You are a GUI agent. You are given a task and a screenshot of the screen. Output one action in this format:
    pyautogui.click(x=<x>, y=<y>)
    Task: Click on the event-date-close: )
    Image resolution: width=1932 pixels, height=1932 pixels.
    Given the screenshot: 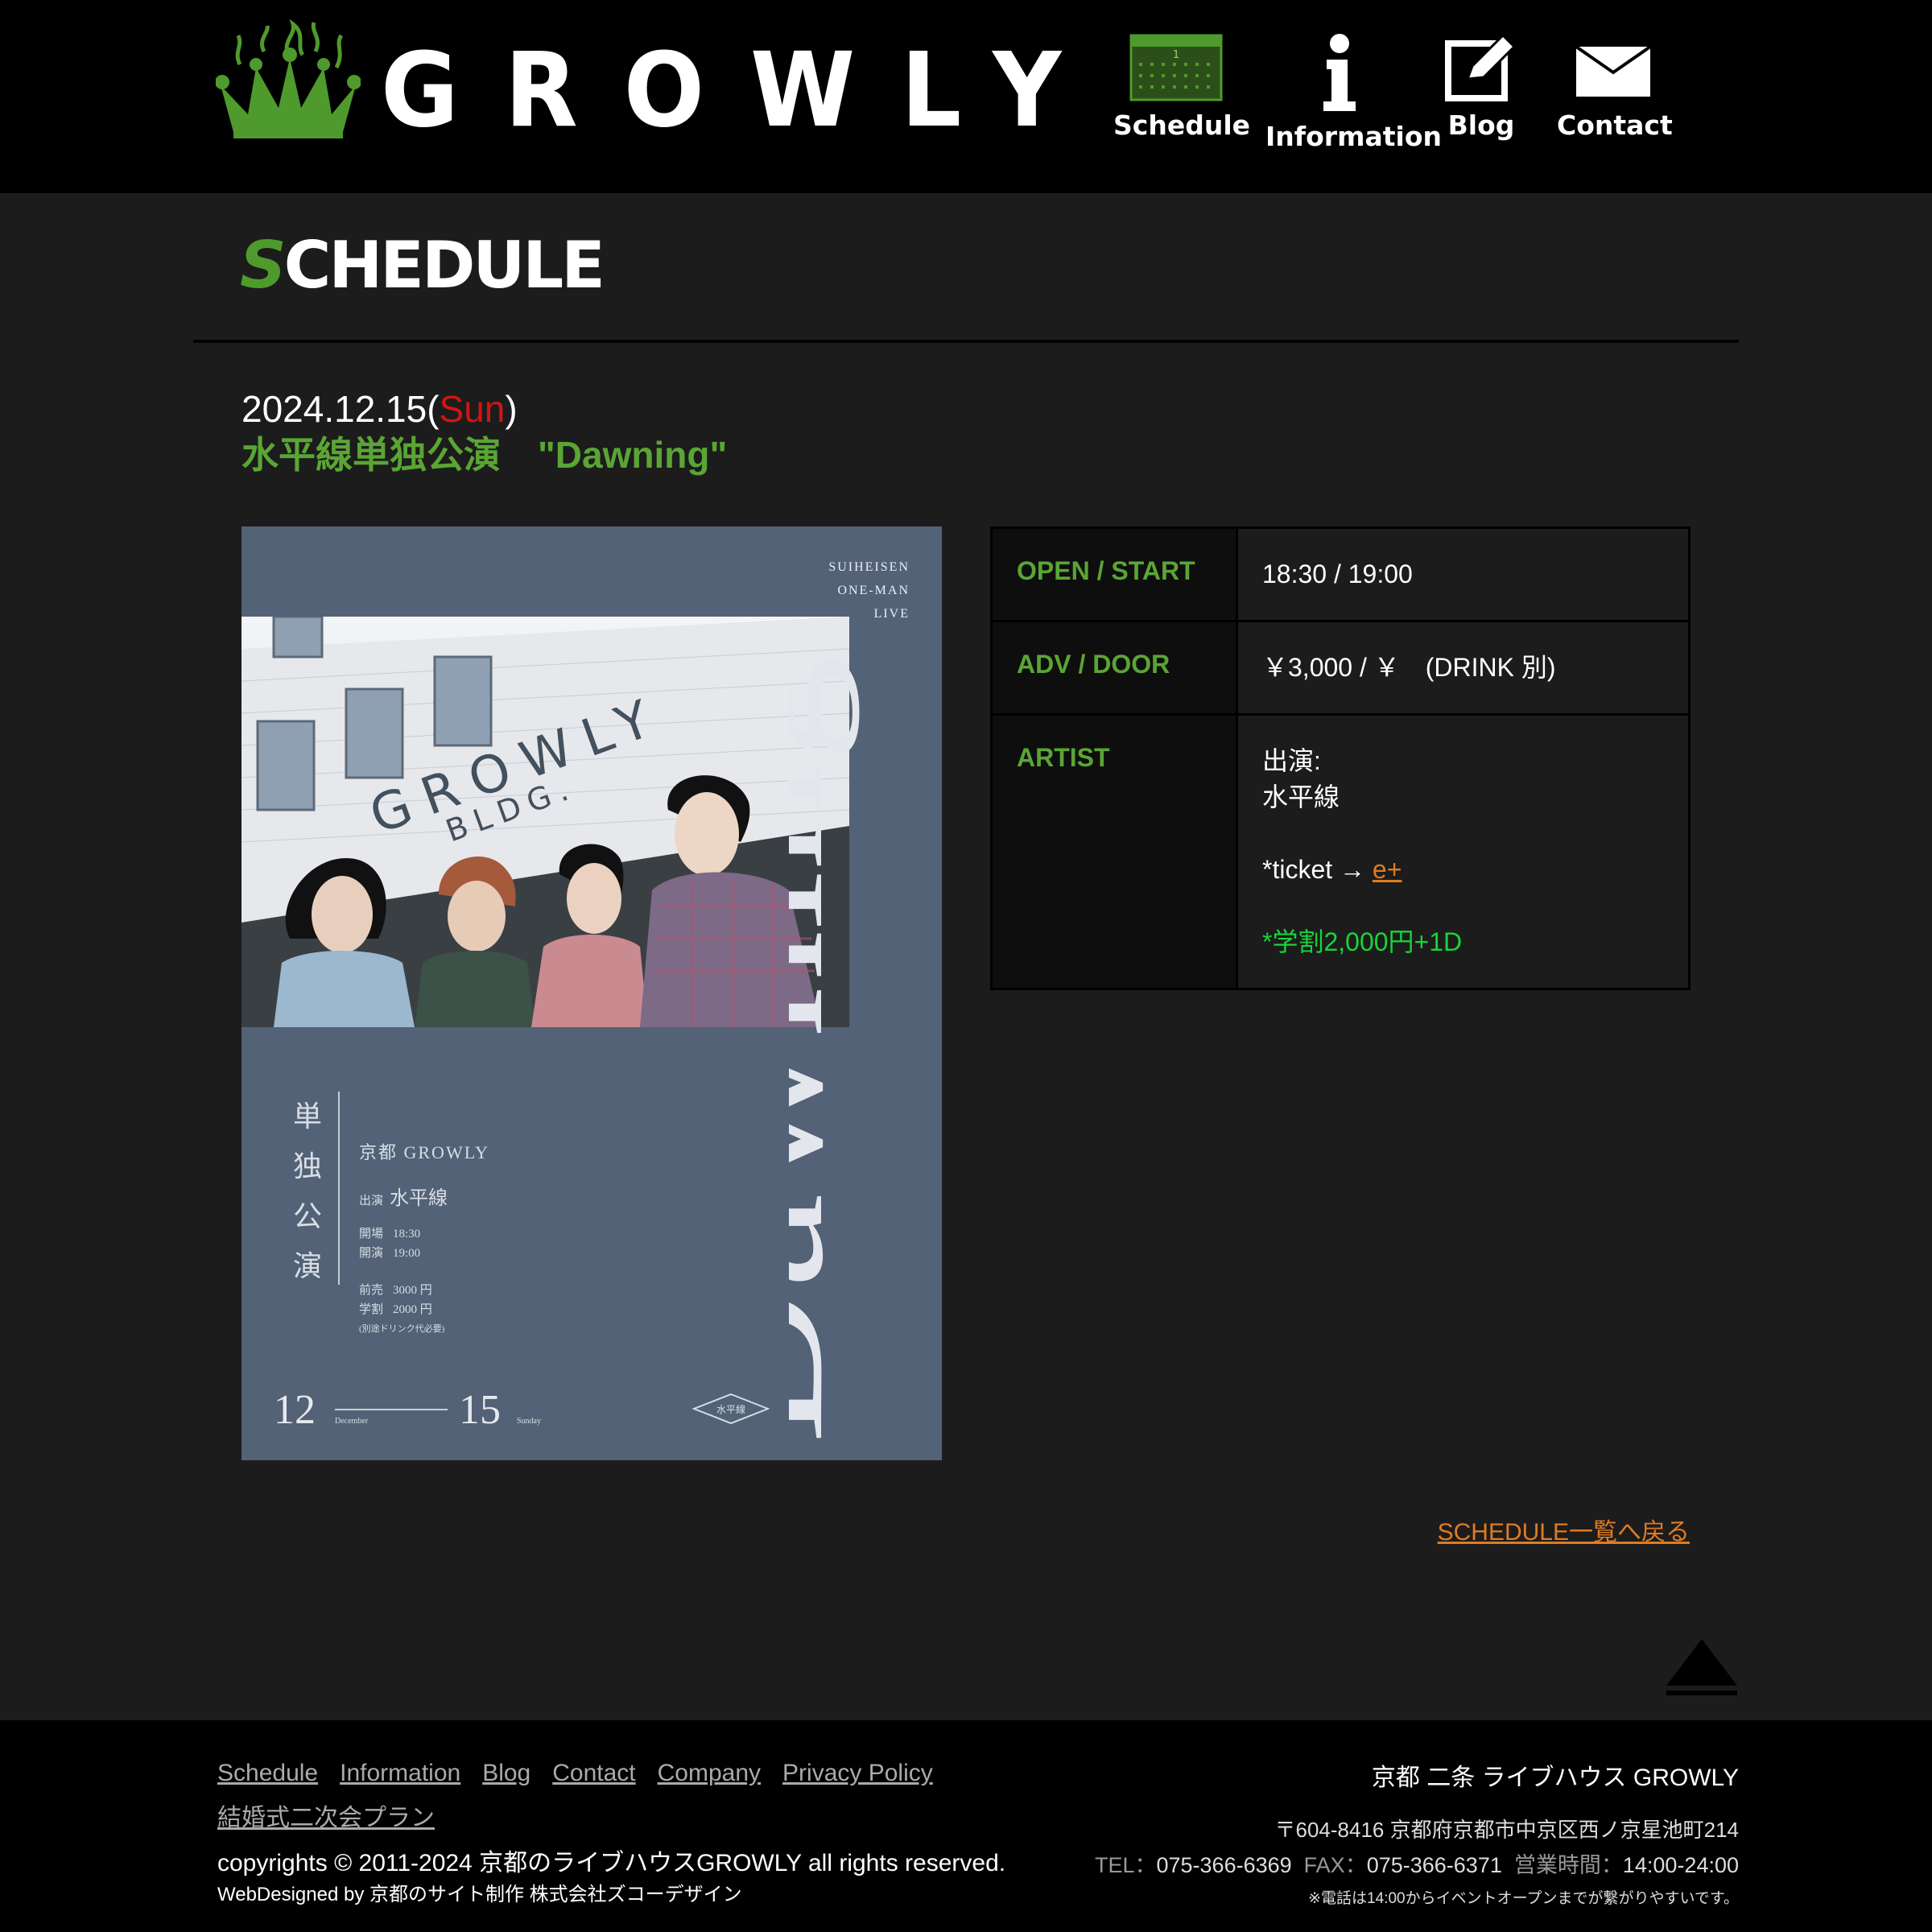 What is the action you would take?
    pyautogui.click(x=511, y=409)
    